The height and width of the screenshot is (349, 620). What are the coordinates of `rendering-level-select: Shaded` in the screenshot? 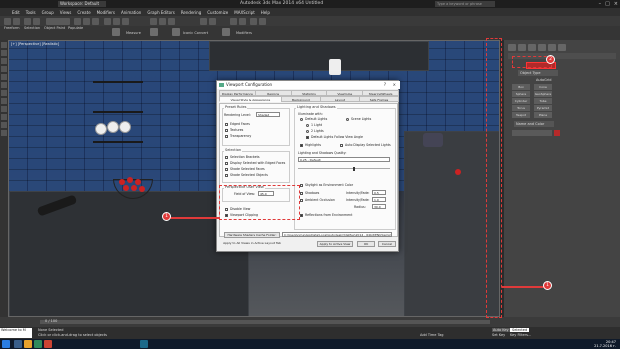 It's located at (268, 114).